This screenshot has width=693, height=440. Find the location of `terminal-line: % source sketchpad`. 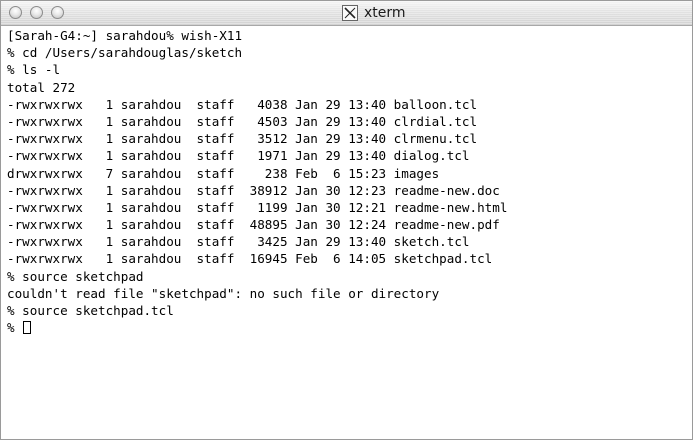

terminal-line: % source sketchpad is located at coordinates (75, 276).